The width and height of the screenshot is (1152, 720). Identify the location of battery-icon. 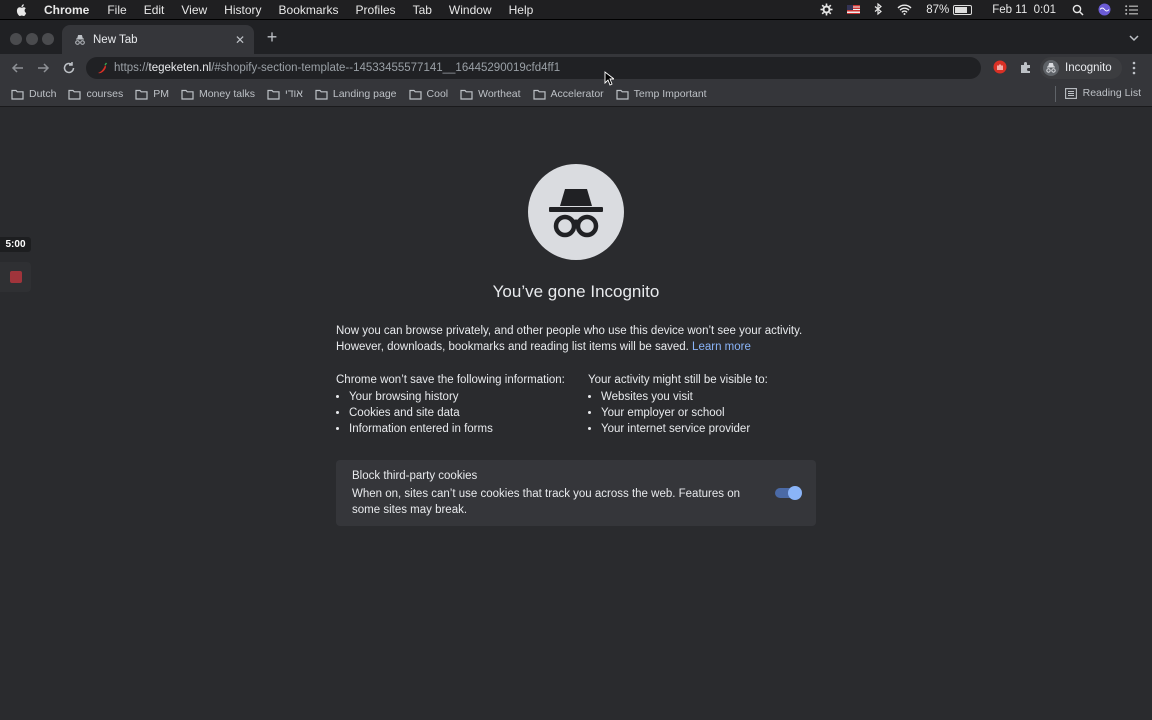
(963, 9).